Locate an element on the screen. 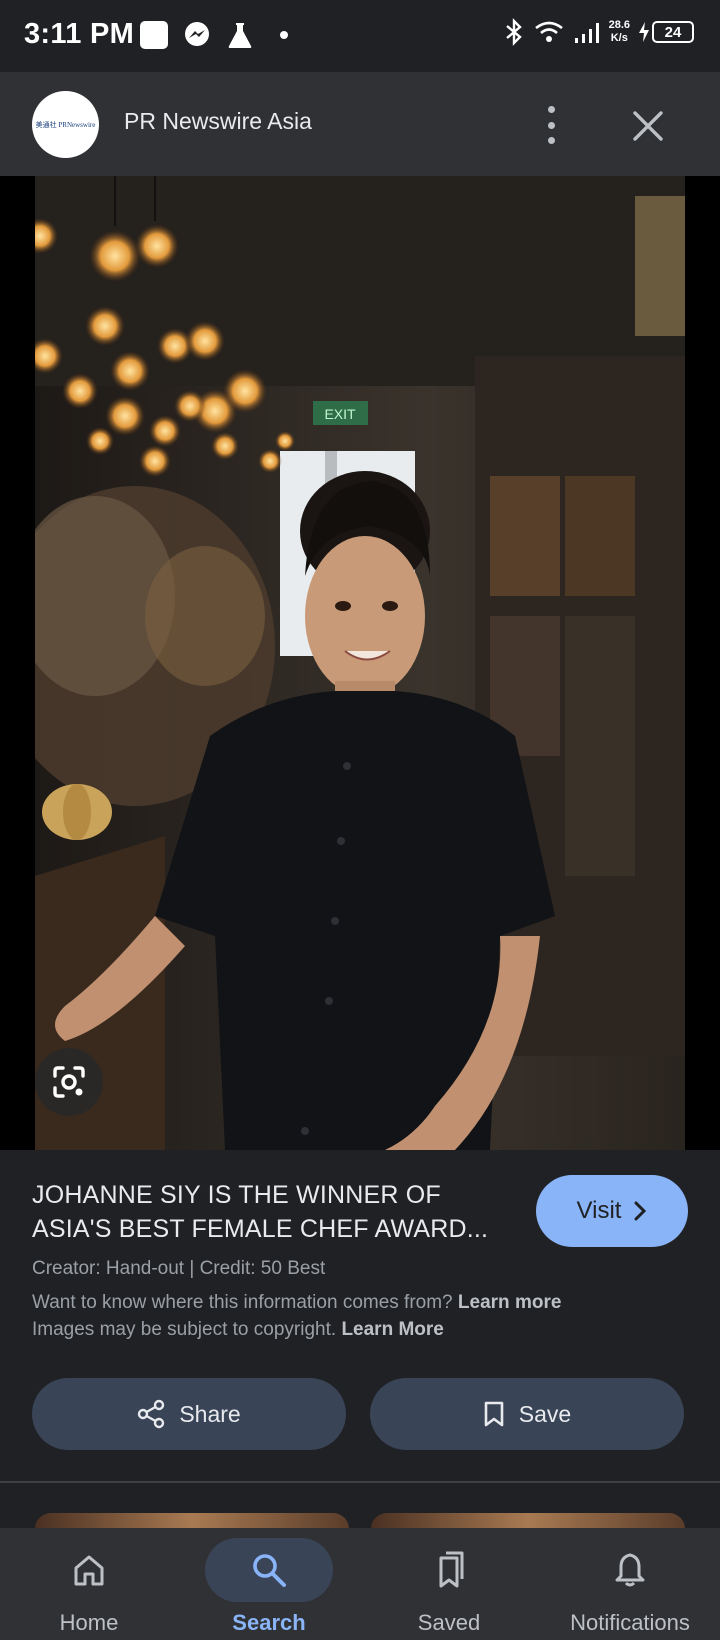 This screenshot has height=1640, width=720. close-icon is located at coordinates (648, 126).